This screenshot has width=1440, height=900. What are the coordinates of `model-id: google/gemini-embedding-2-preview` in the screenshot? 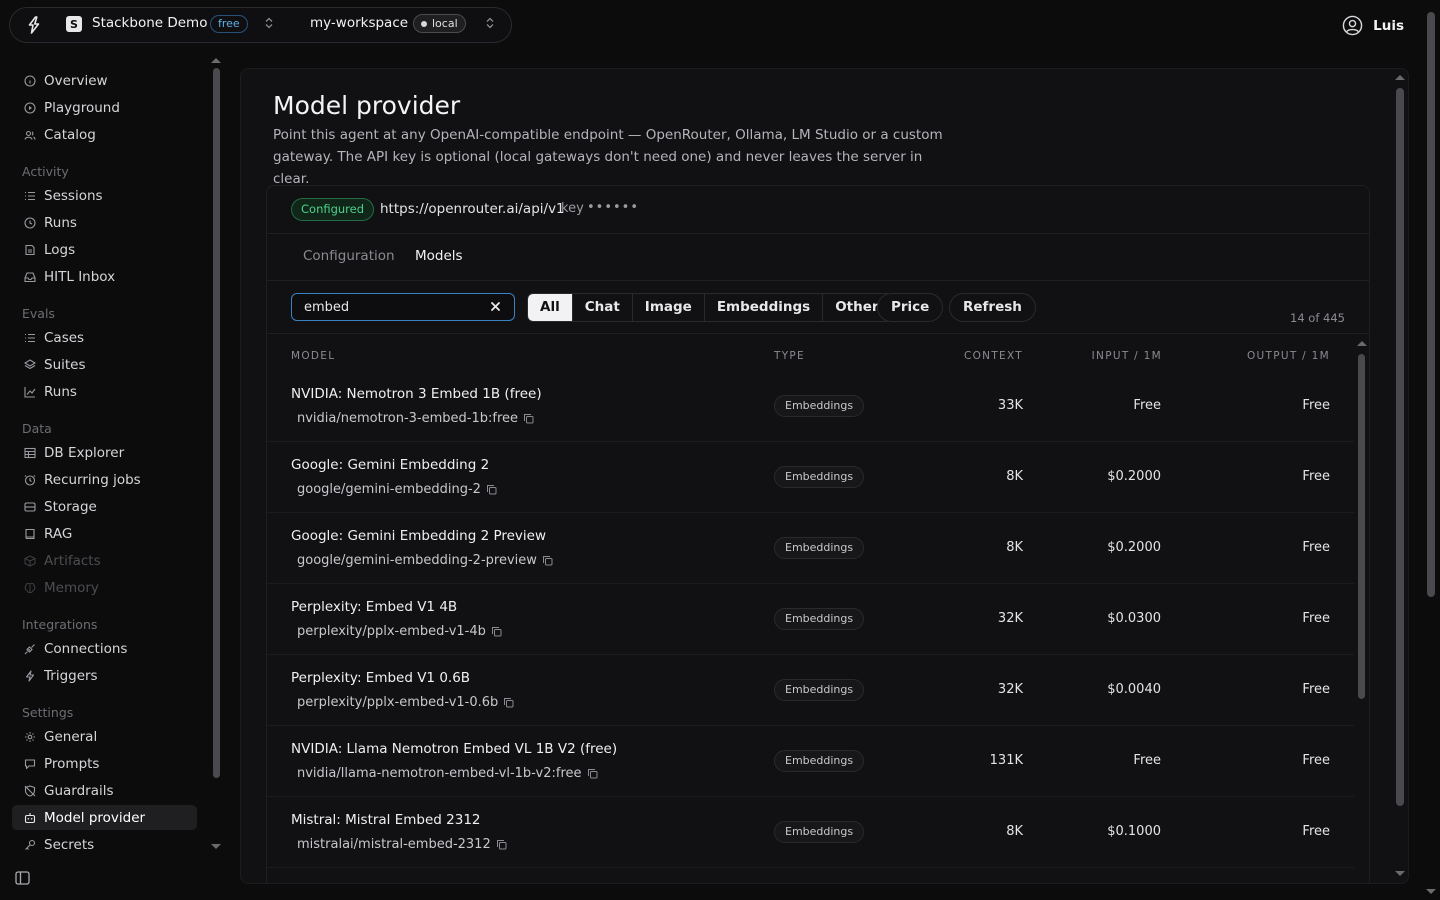 It's located at (425, 560).